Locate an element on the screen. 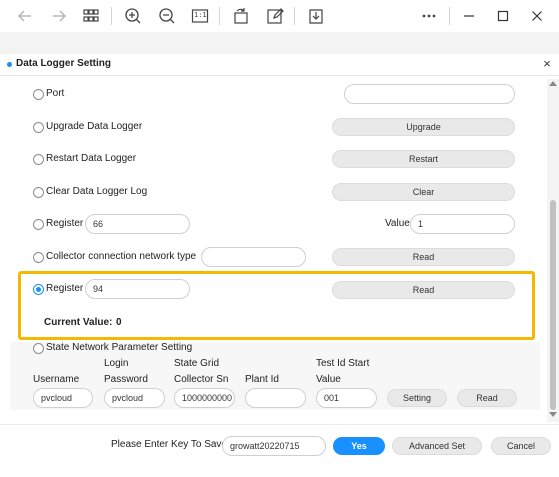  edit-icon is located at coordinates (275, 16).